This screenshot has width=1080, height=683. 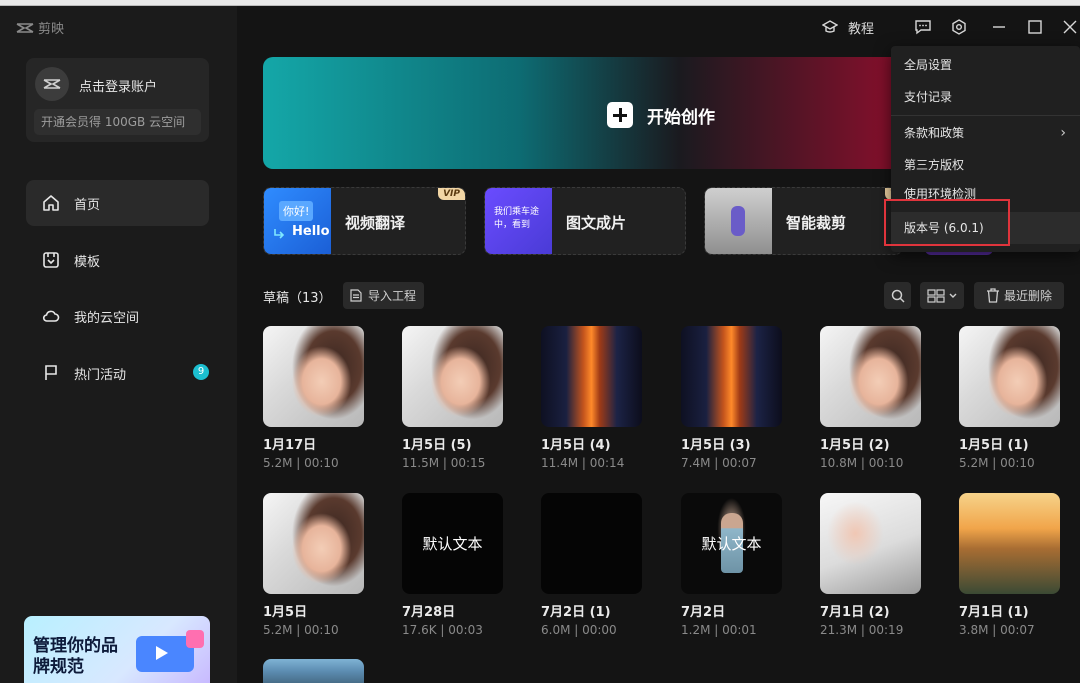 What do you see at coordinates (392, 296) in the screenshot?
I see `import-project-label: 导入工程` at bounding box center [392, 296].